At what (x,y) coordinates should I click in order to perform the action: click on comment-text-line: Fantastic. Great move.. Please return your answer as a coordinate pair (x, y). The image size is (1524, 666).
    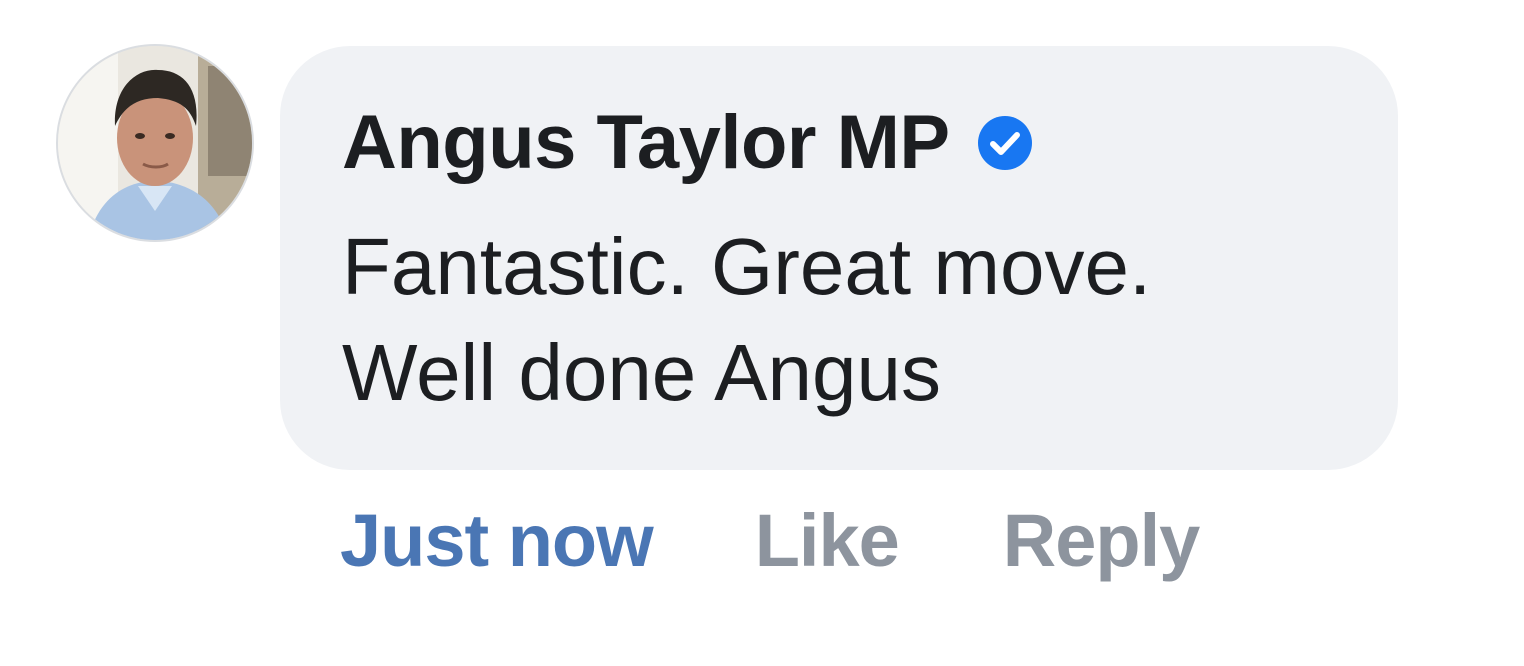
    Looking at the image, I should click on (747, 266).